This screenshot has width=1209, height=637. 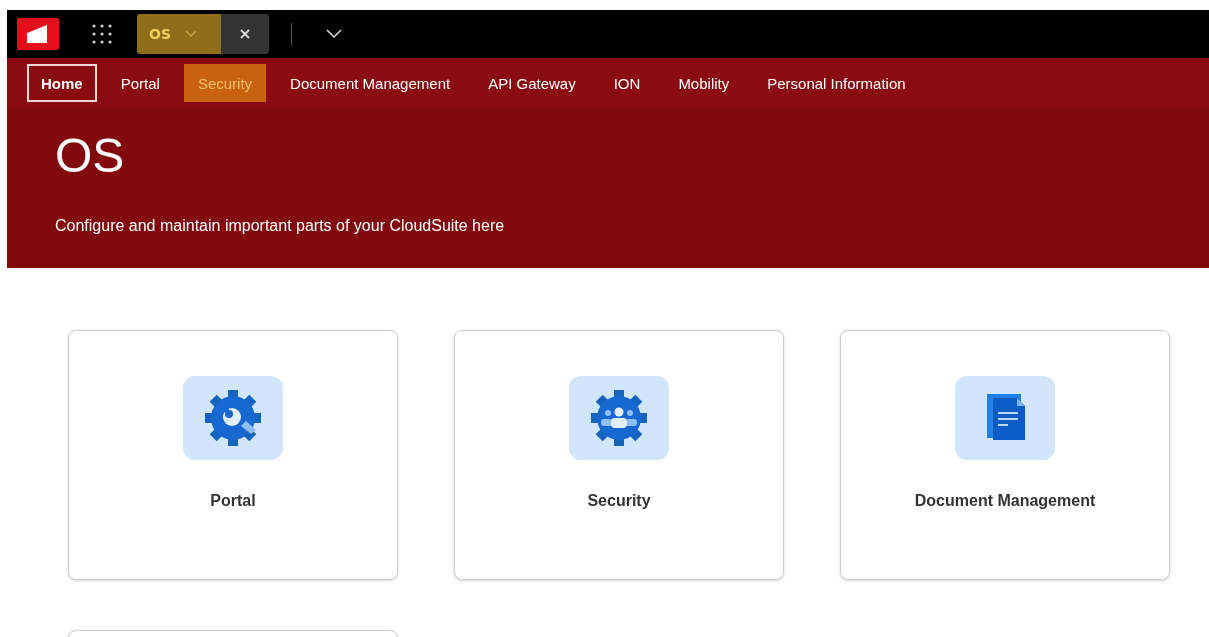 What do you see at coordinates (233, 455) in the screenshot?
I see `app-card: Portal` at bounding box center [233, 455].